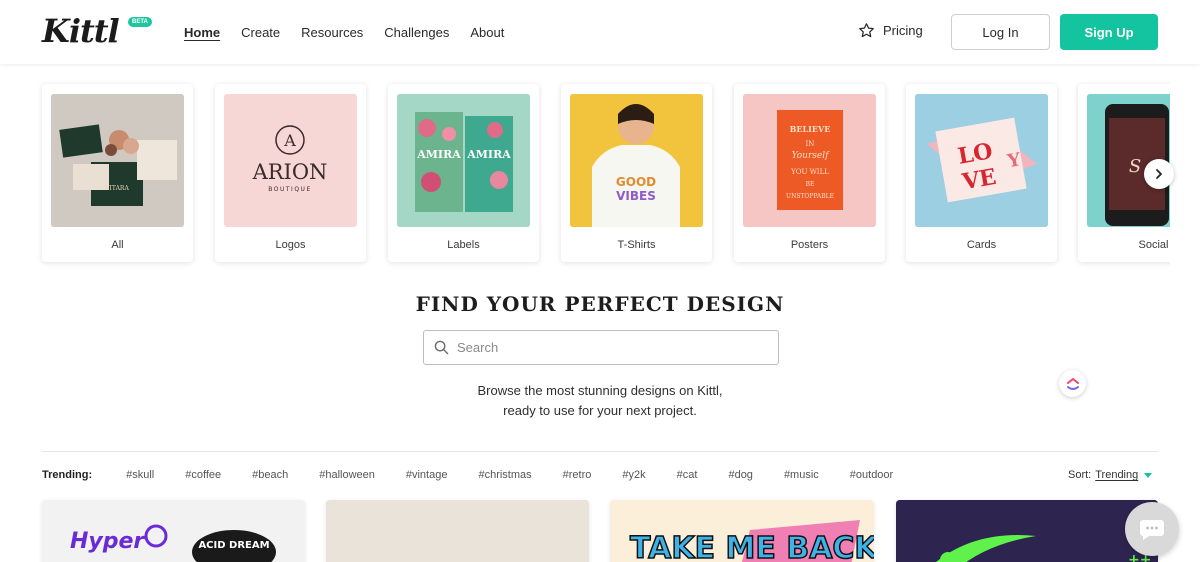 Image resolution: width=1200 pixels, height=562 pixels. Describe the element at coordinates (740, 475) in the screenshot. I see `tag-dog: #dog` at that location.